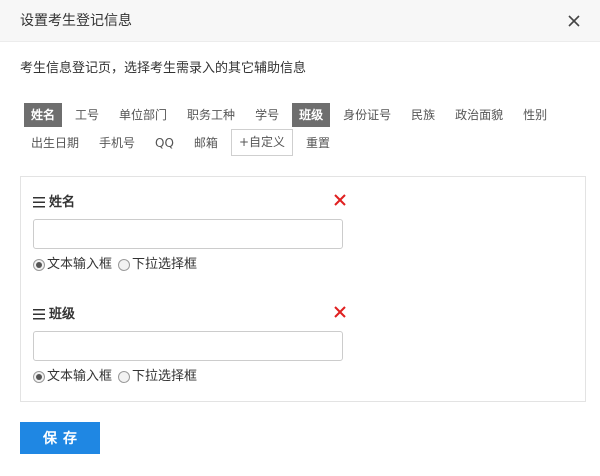  I want to click on tag-qq: QQ, so click(164, 143).